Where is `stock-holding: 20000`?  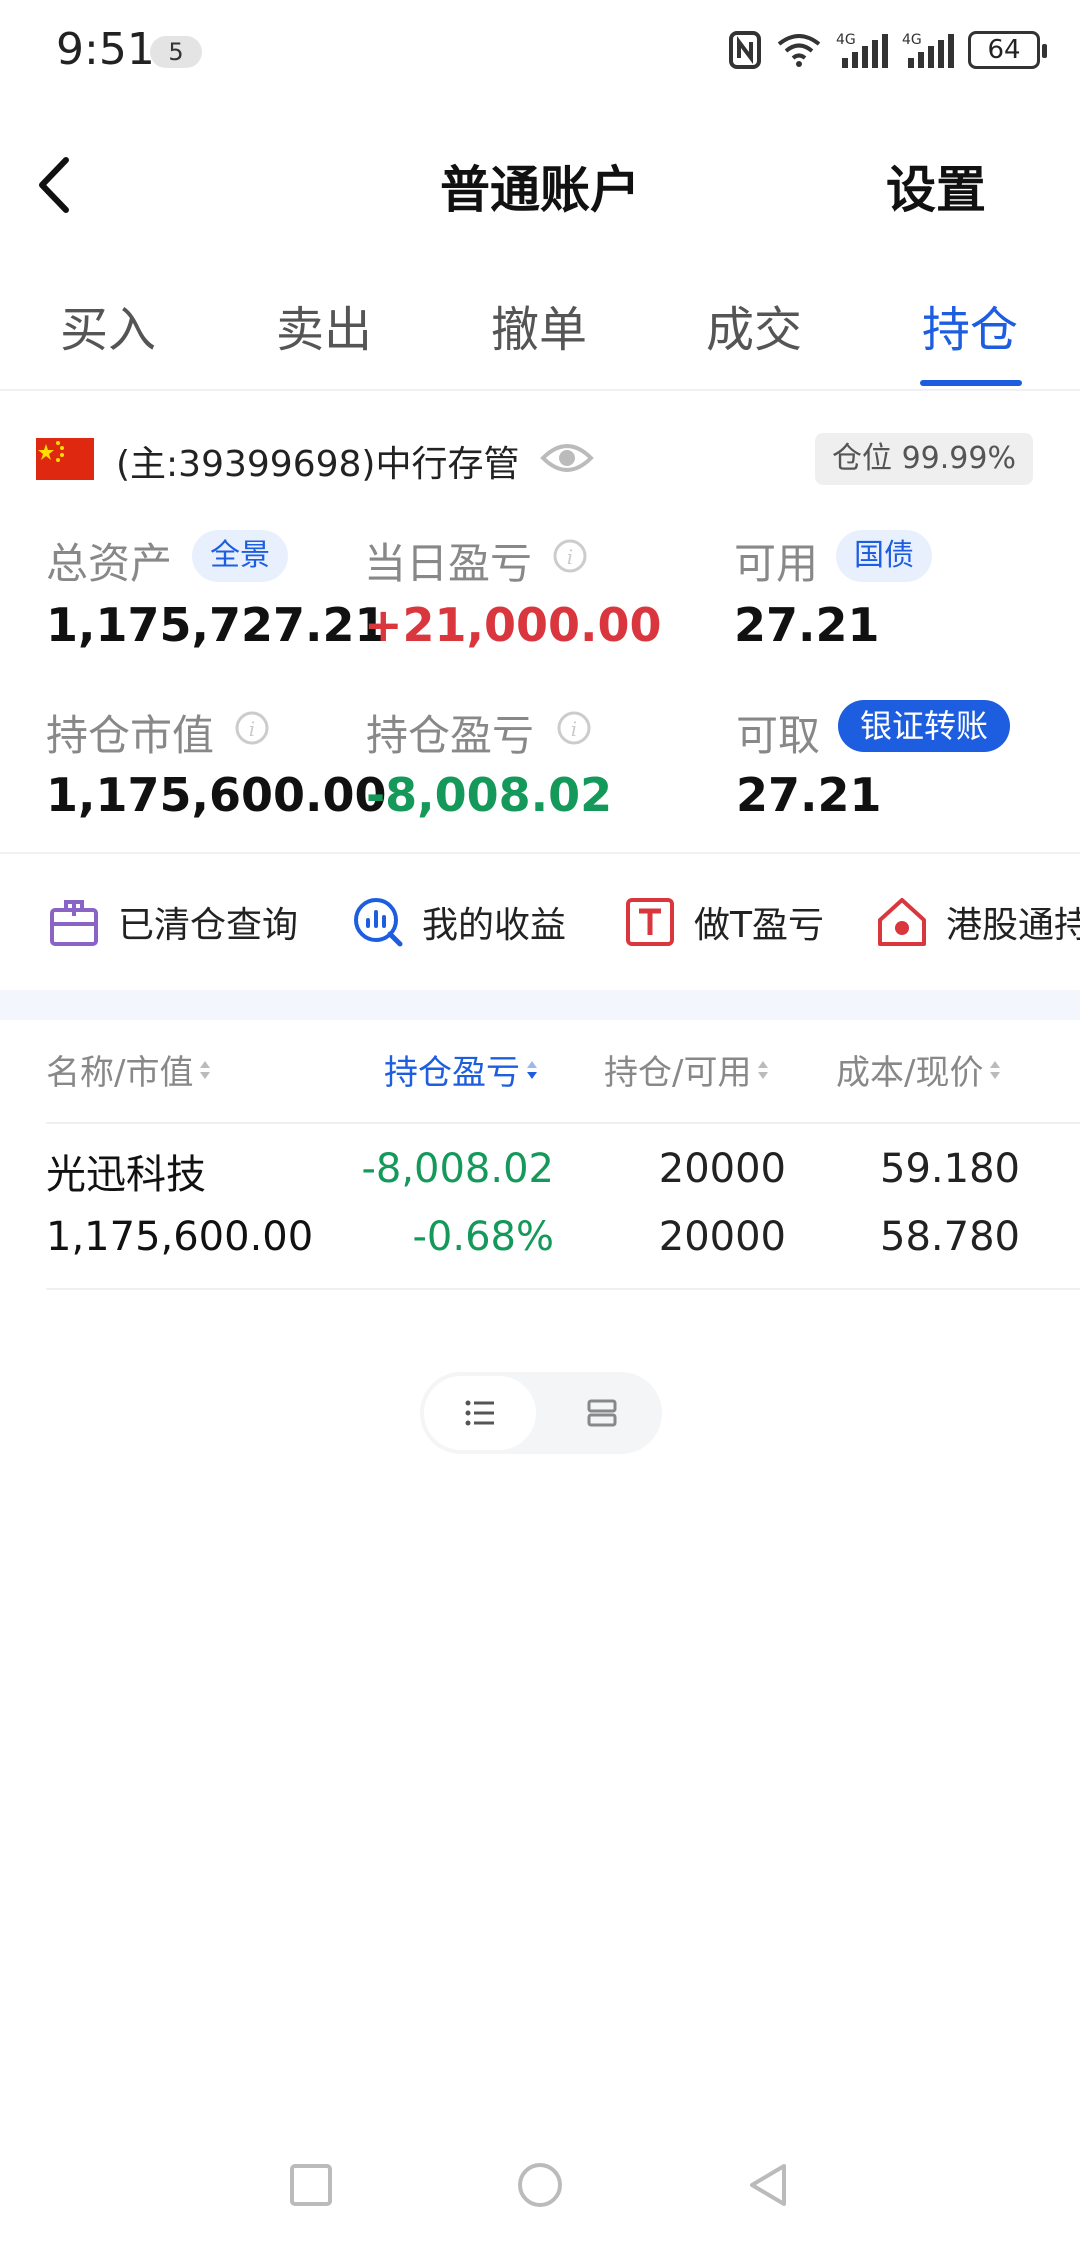 stock-holding: 20000 is located at coordinates (722, 1169).